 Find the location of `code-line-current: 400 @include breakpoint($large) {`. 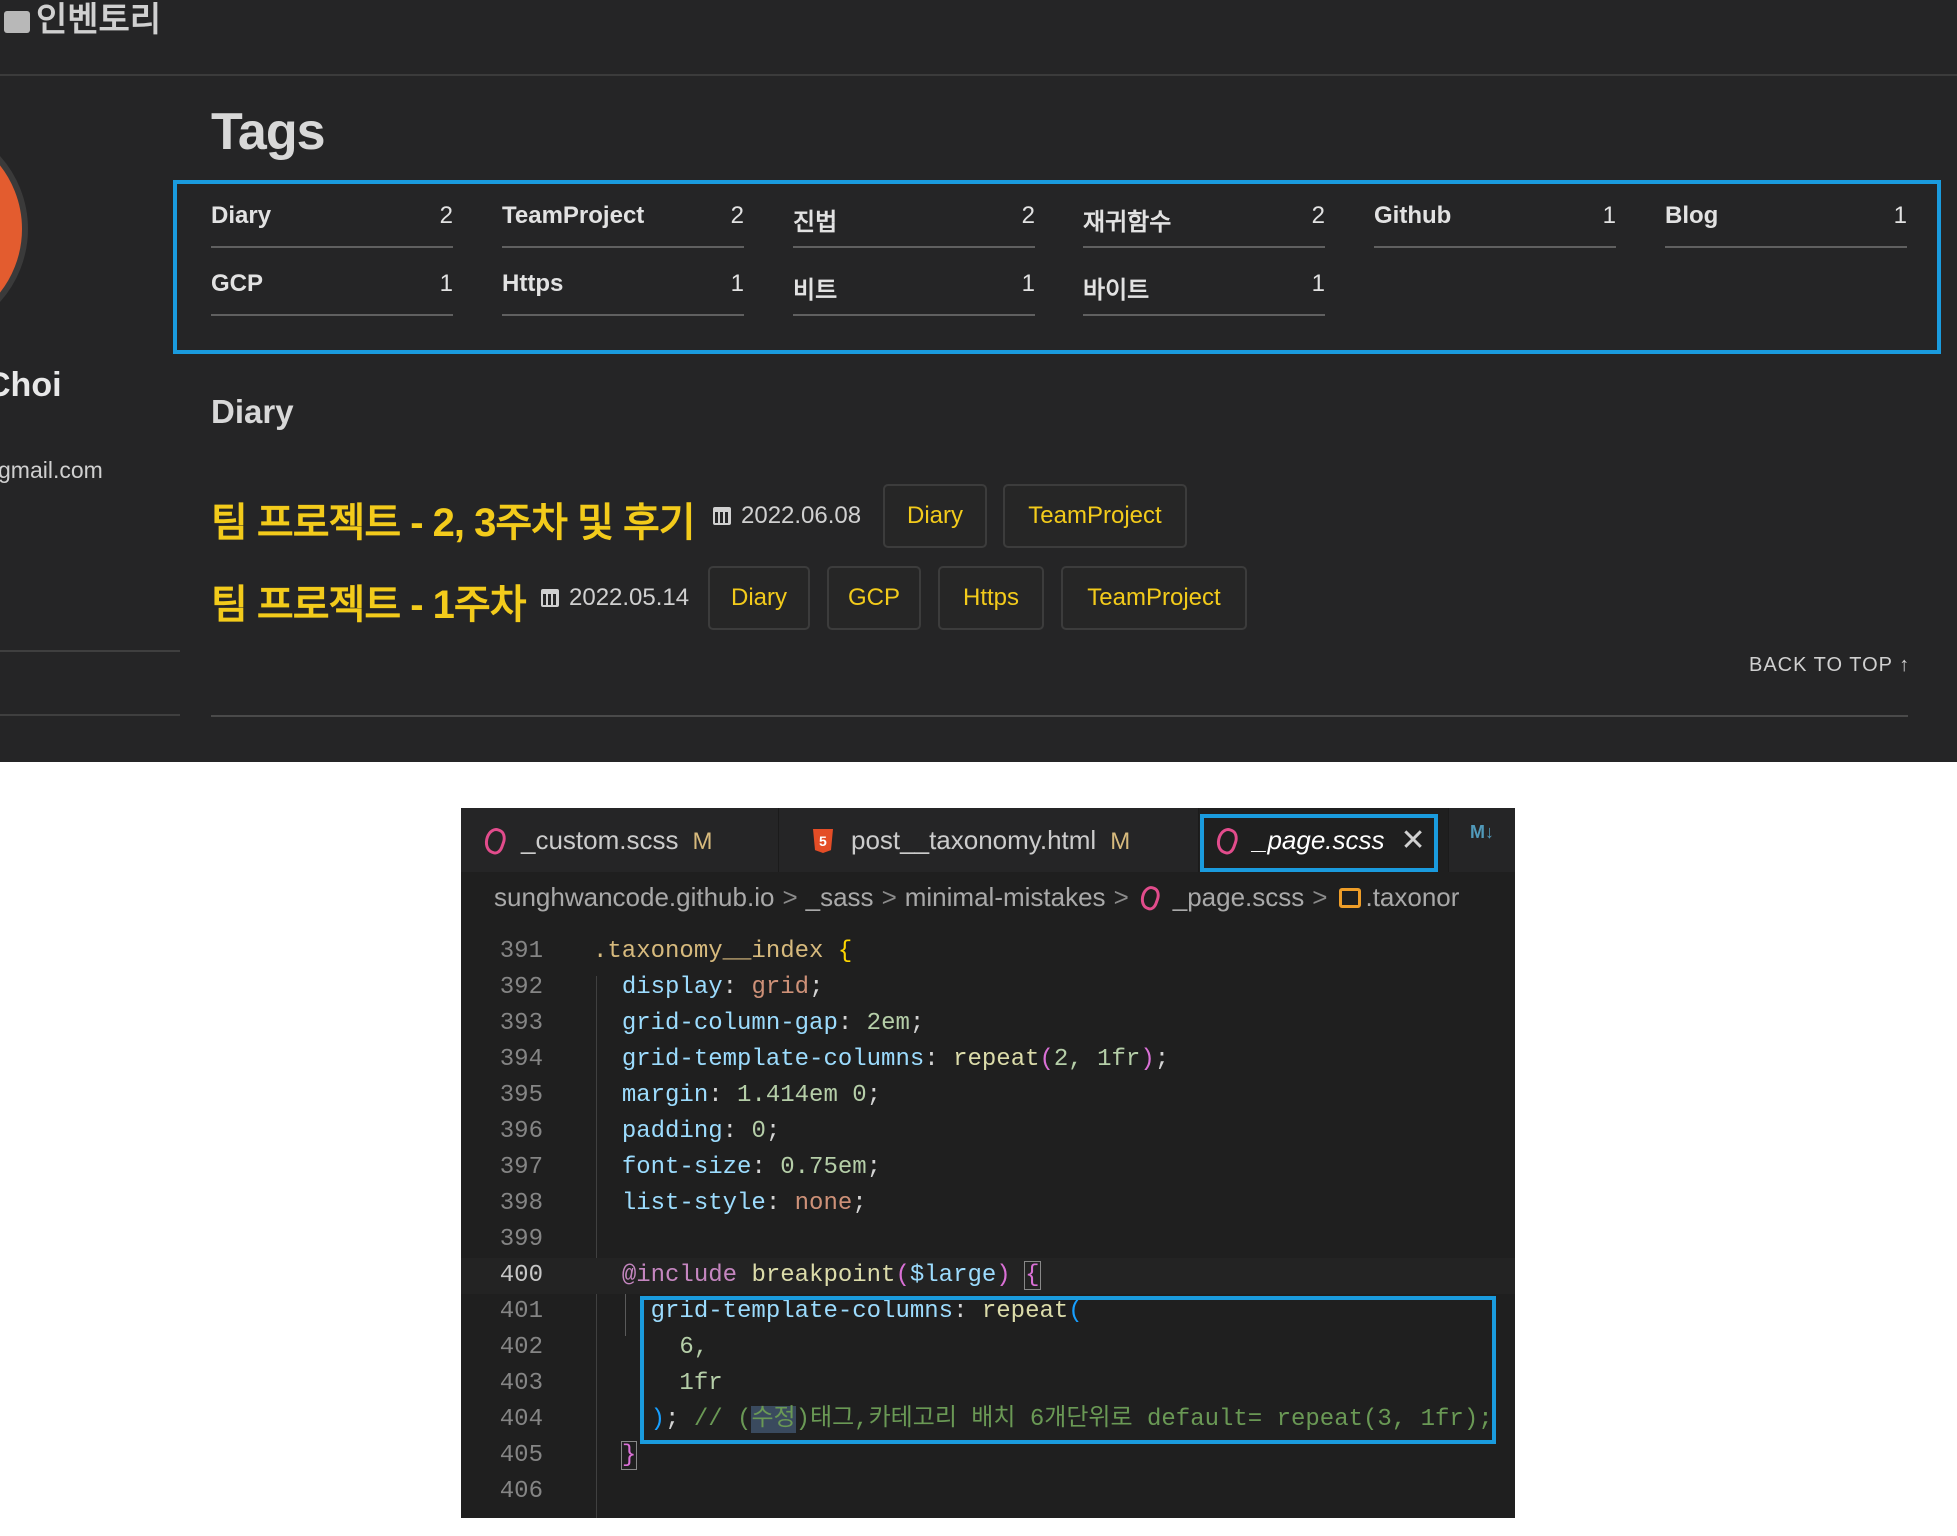

code-line-current: 400 @include breakpoint($large) { is located at coordinates (988, 1276).